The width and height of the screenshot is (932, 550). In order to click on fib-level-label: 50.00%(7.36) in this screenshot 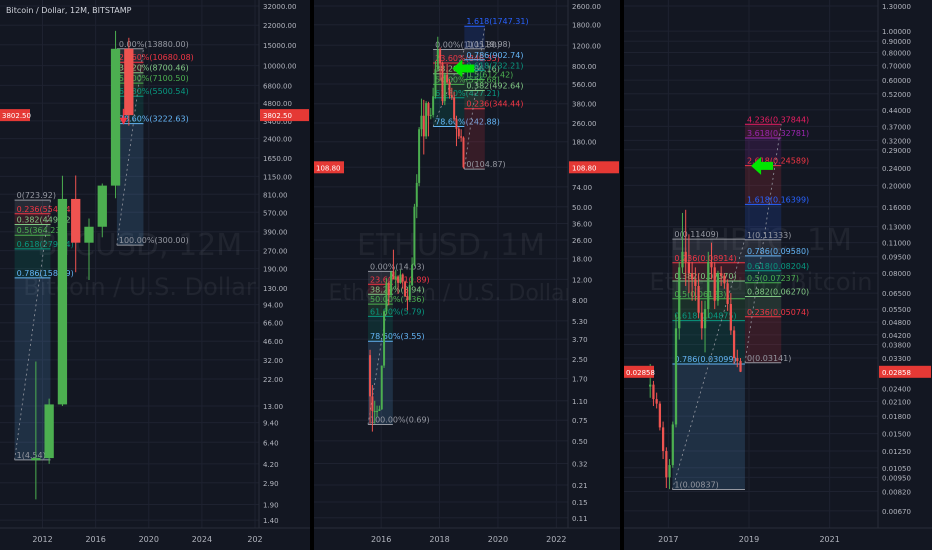, I will do `click(397, 299)`.